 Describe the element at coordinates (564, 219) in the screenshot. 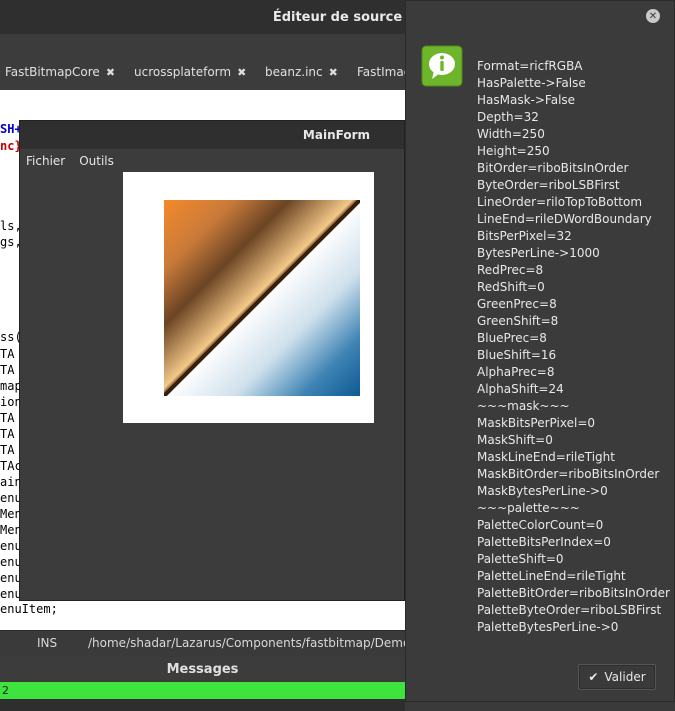

I see `info-line: LineEnd=rileDWordBoundary` at that location.